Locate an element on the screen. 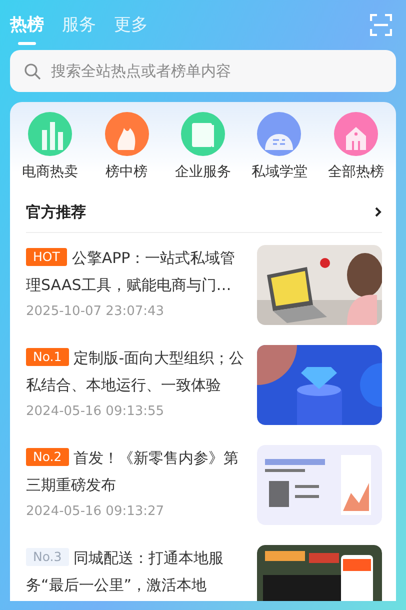 The height and width of the screenshot is (610, 406). article-title: No.1 定制版-面向大型组织；公私结合、本地运行、一致体验 is located at coordinates (137, 372).